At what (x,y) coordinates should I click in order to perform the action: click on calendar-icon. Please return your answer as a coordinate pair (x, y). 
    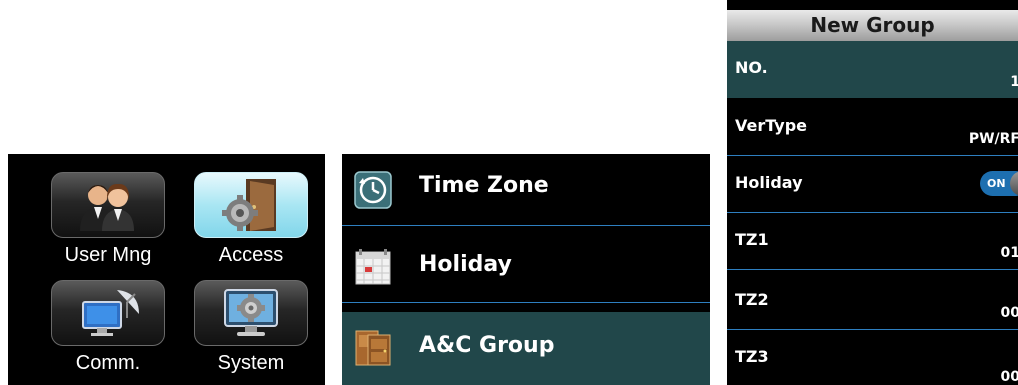
    Looking at the image, I should click on (373, 267).